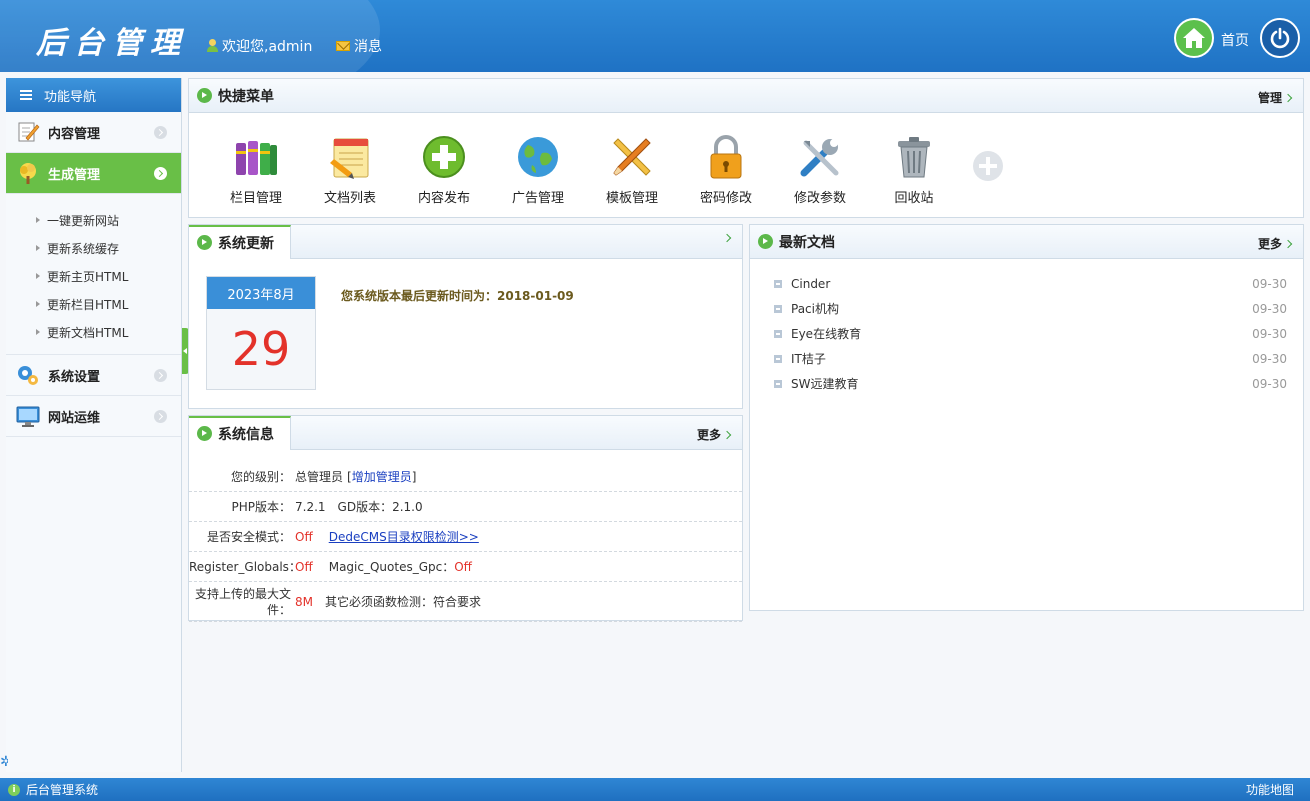 The width and height of the screenshot is (1310, 801). Describe the element at coordinates (246, 243) in the screenshot. I see `system-update-title-label: 系统更新` at that location.